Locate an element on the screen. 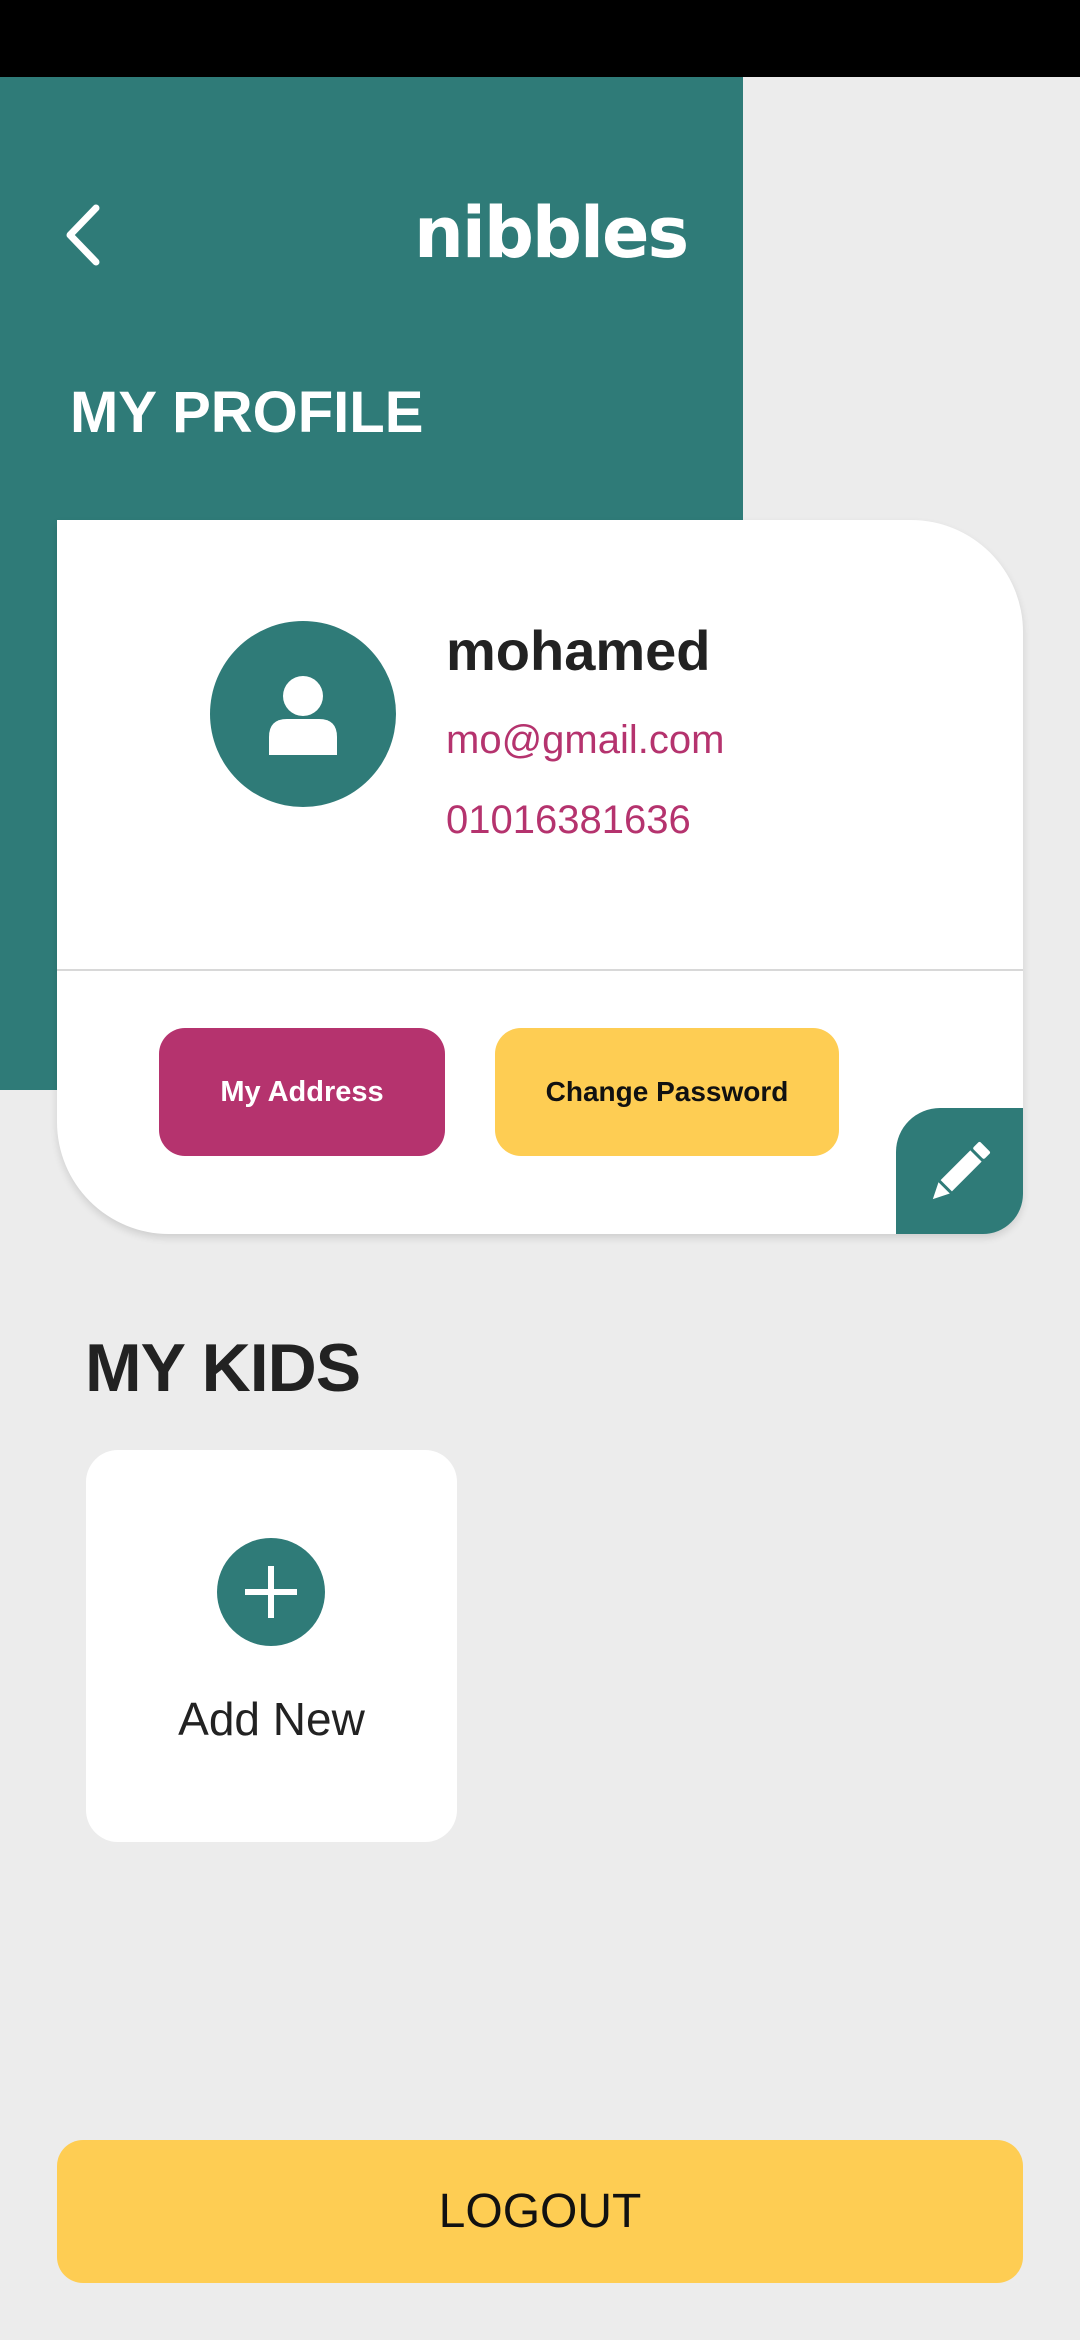 Image resolution: width=1080 pixels, height=2340 pixels. logout-button: LOGOUT is located at coordinates (540, 2211).